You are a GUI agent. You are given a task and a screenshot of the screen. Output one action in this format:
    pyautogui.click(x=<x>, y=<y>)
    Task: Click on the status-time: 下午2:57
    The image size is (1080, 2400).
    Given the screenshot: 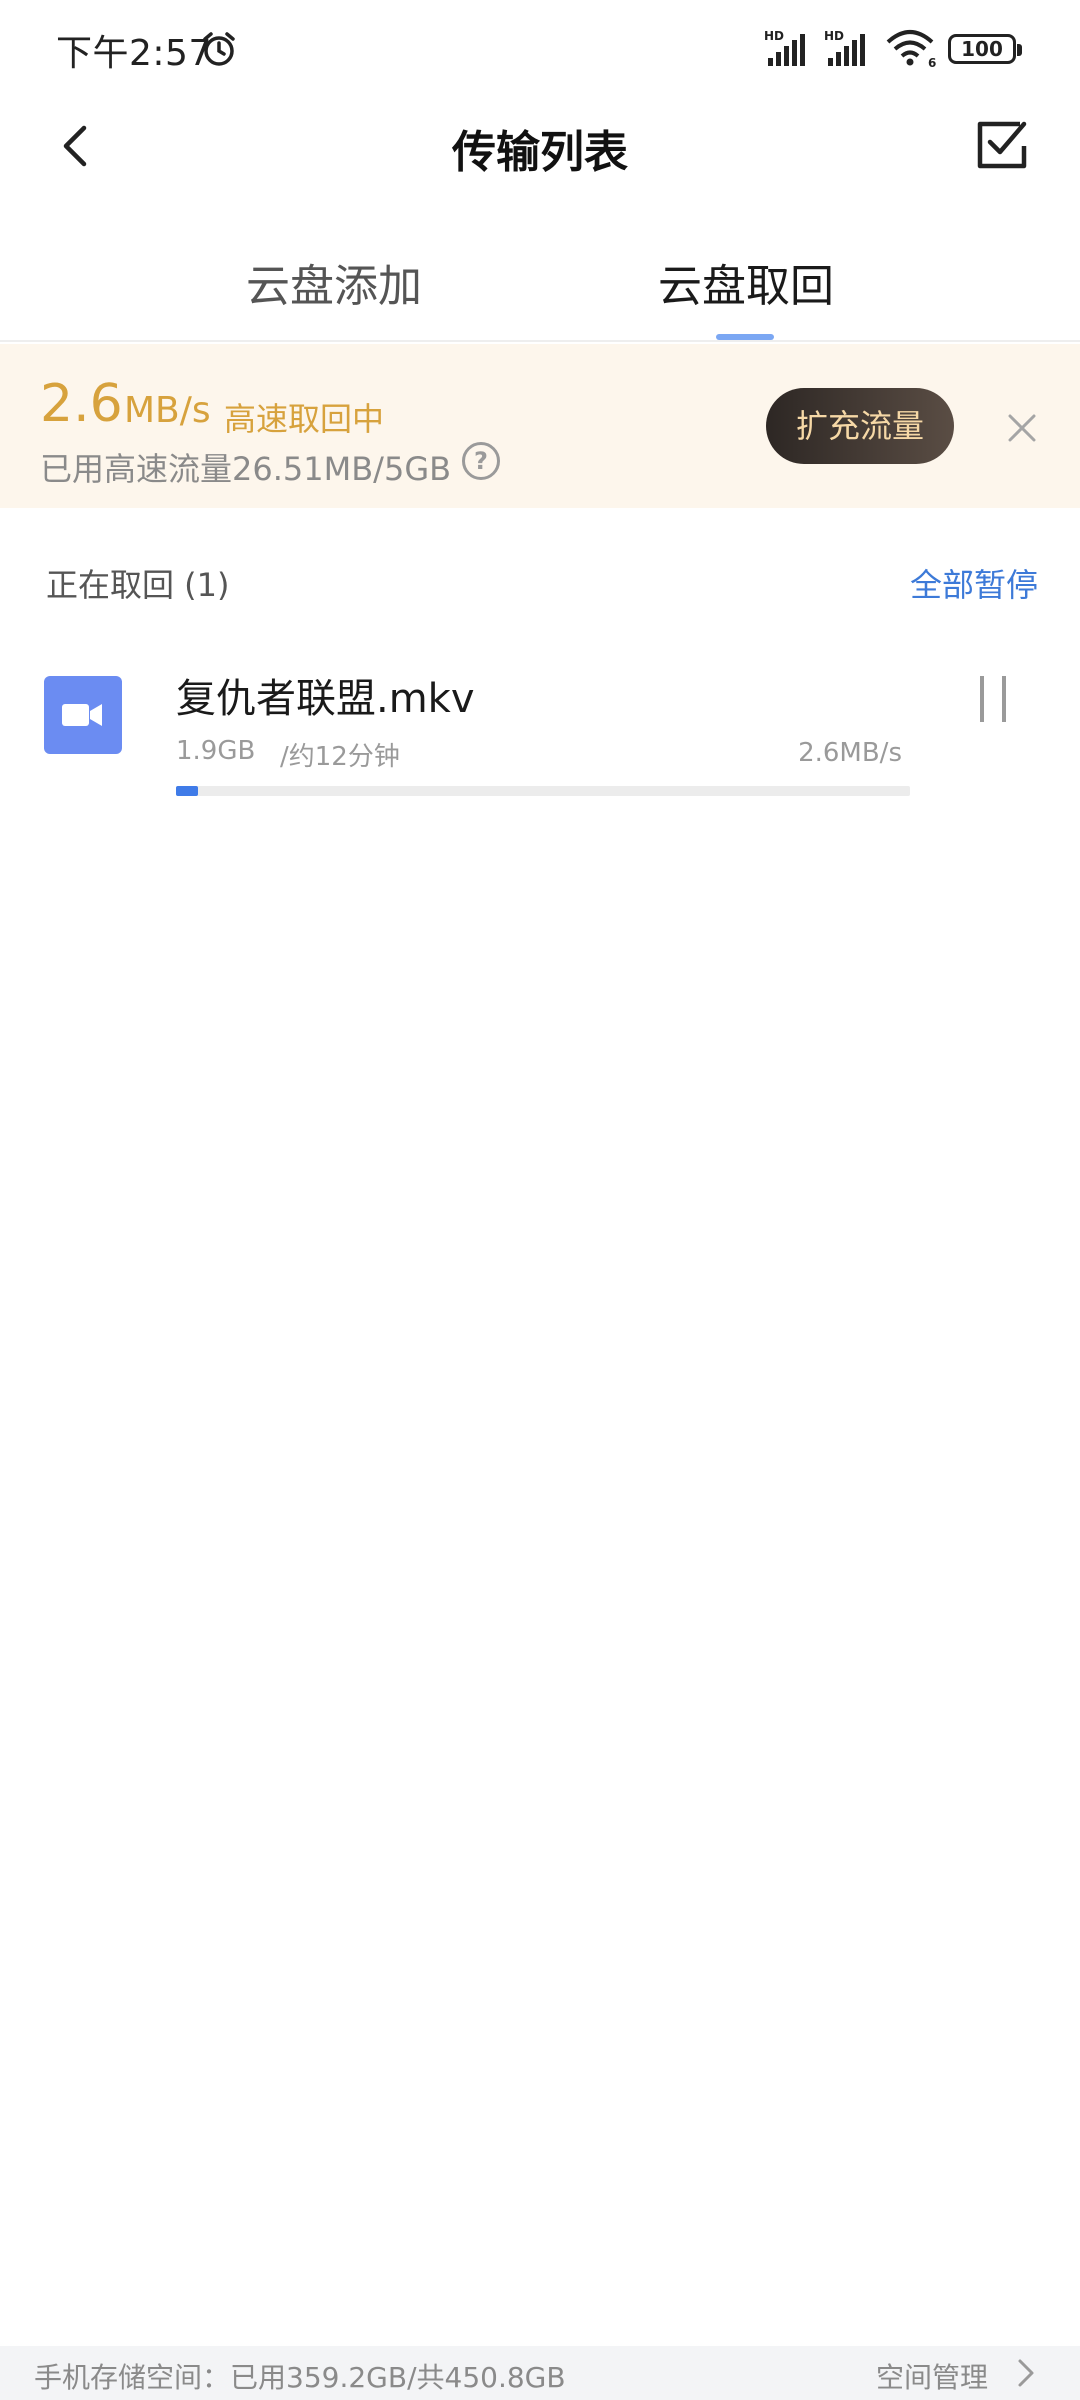 What is the action you would take?
    pyautogui.click(x=134, y=53)
    